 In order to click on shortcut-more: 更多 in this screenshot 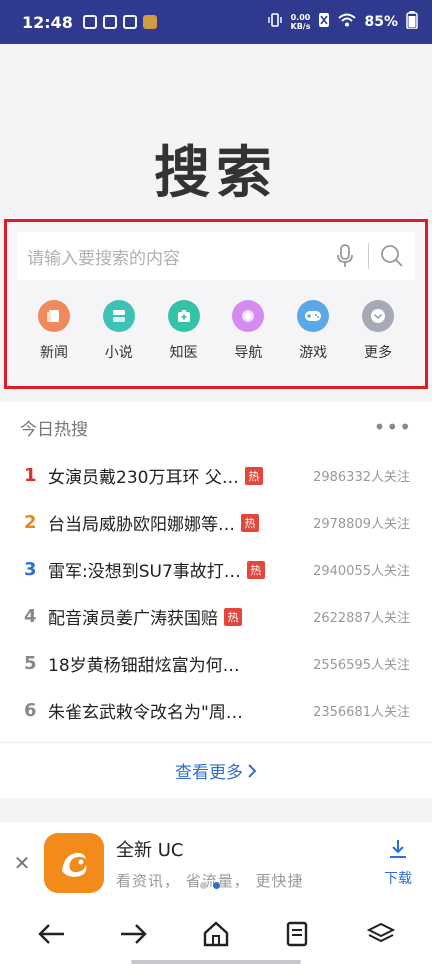, I will do `click(378, 335)`.